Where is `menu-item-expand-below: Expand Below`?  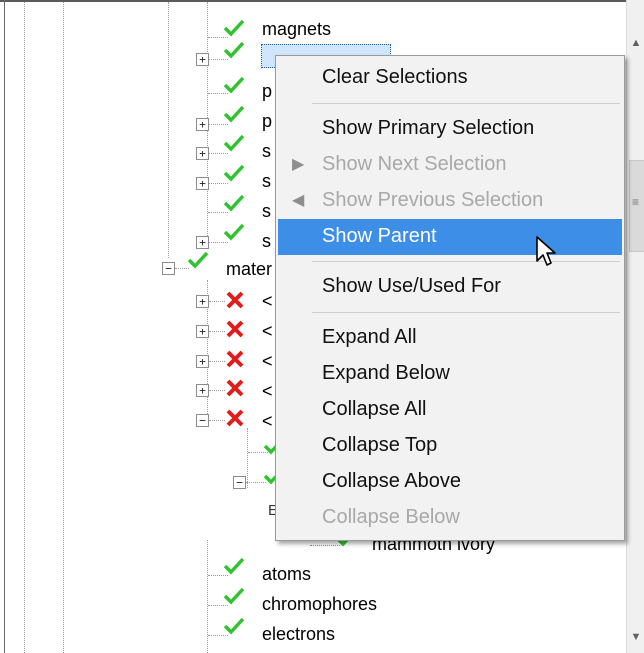
menu-item-expand-below: Expand Below is located at coordinates (450, 374).